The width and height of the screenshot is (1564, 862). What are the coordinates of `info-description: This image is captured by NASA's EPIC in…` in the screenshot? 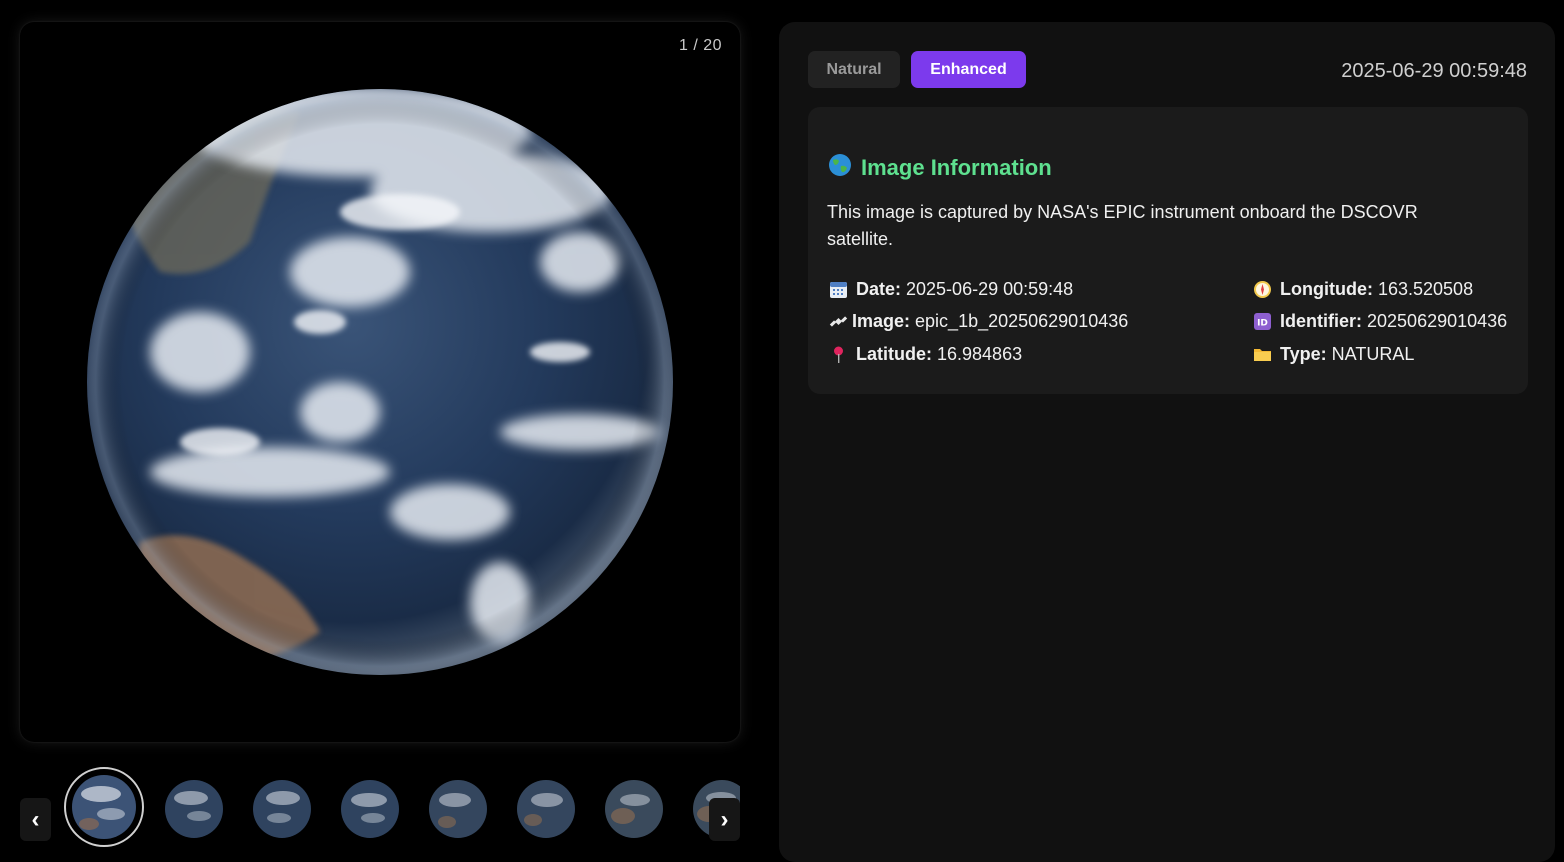 It's located at (1122, 225).